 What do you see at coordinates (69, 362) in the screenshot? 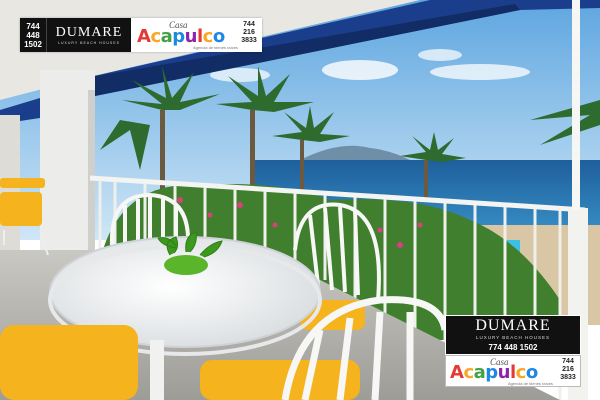
I see `front-cushion-left` at bounding box center [69, 362].